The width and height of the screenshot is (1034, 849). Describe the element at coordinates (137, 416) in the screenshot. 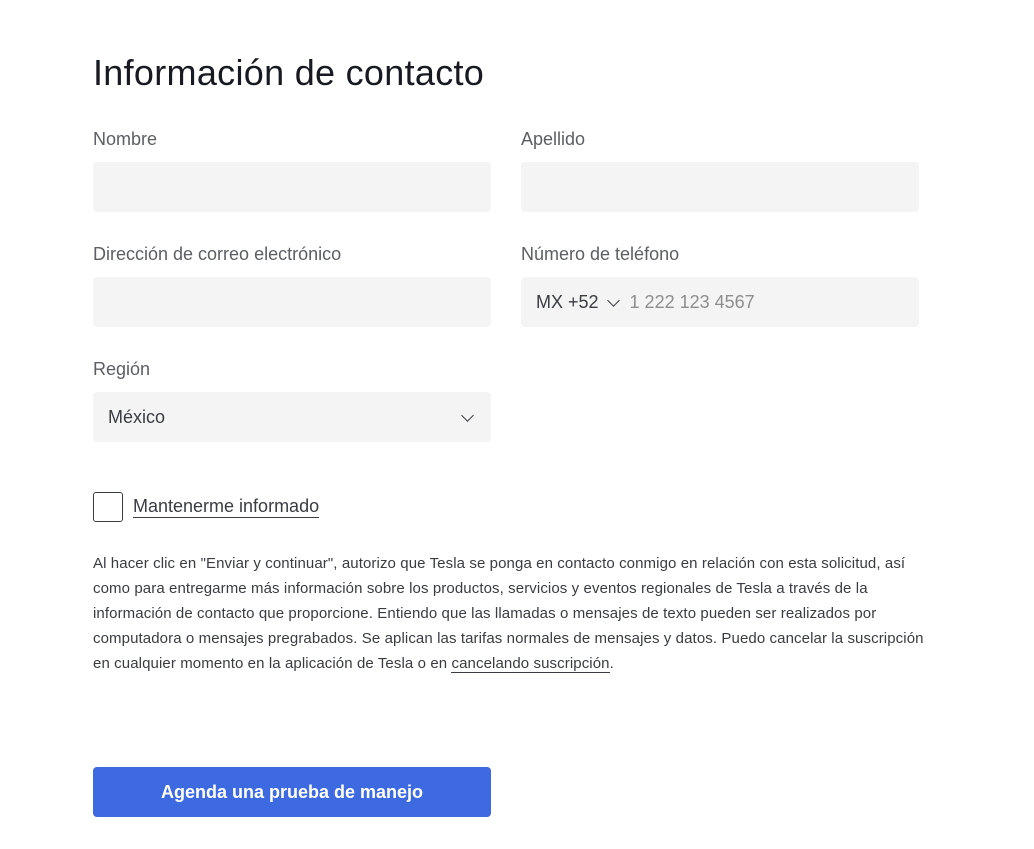

I see `region-selected-value: México` at that location.